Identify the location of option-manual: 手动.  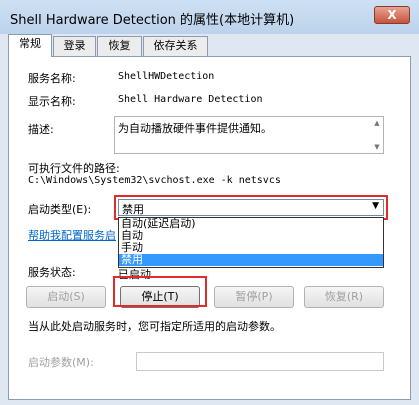
(251, 248).